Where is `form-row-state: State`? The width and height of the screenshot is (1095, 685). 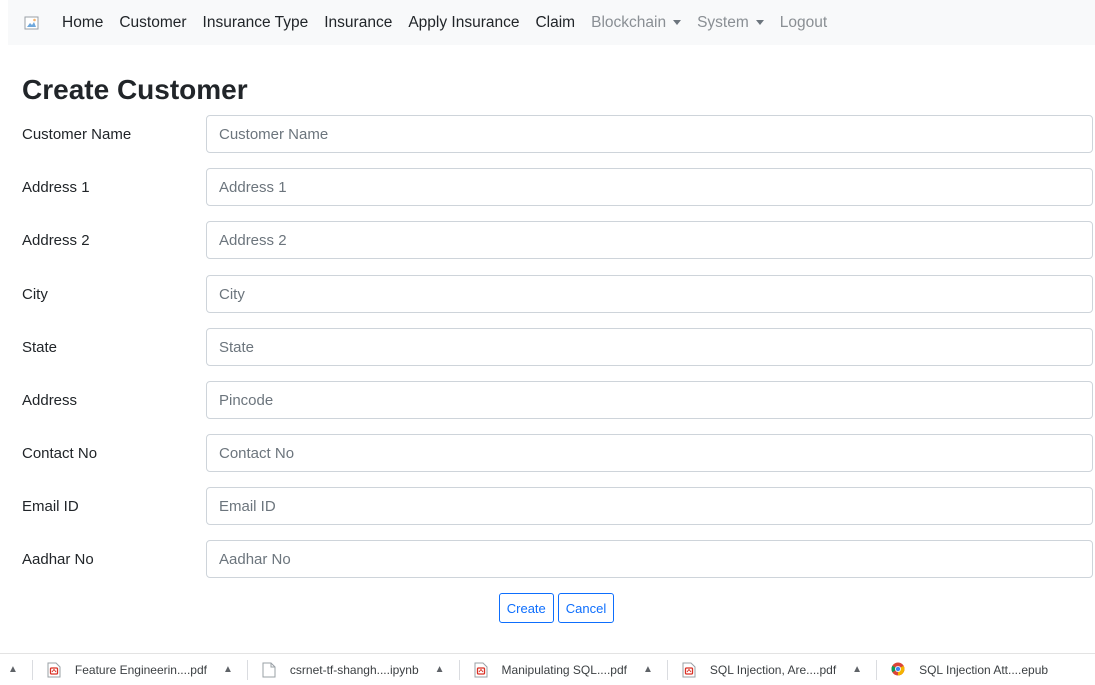
form-row-state: State is located at coordinates (557, 347).